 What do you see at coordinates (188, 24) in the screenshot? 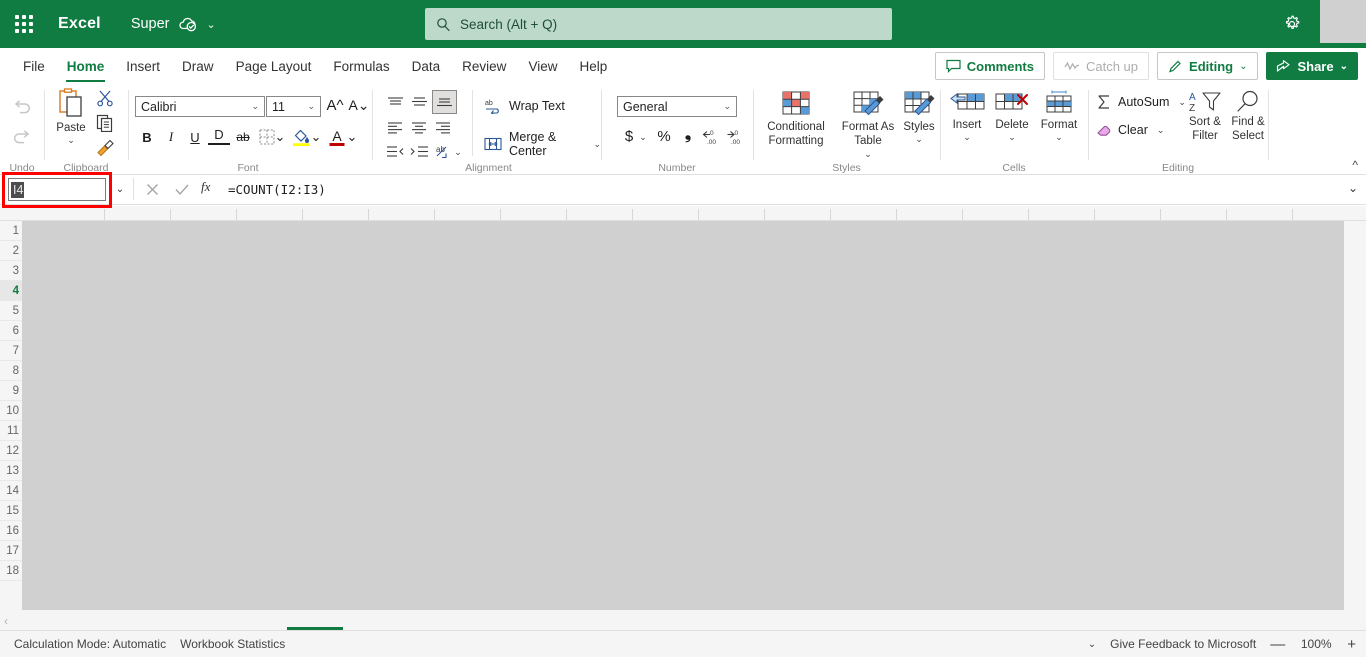
I see `cloud-saved-icon` at bounding box center [188, 24].